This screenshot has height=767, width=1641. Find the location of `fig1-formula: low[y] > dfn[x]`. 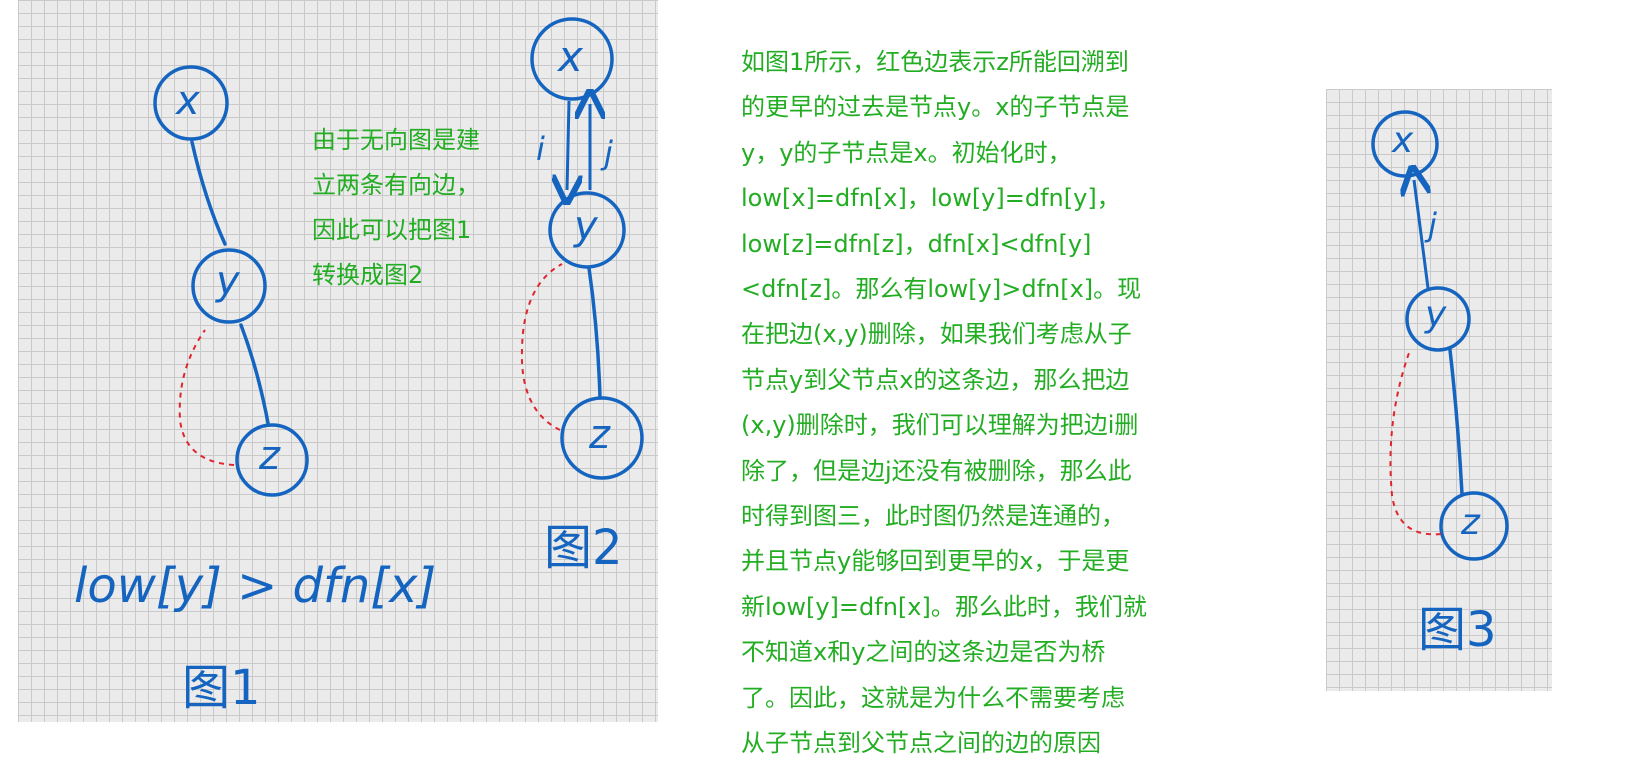

fig1-formula: low[y] > dfn[x] is located at coordinates (255, 586).